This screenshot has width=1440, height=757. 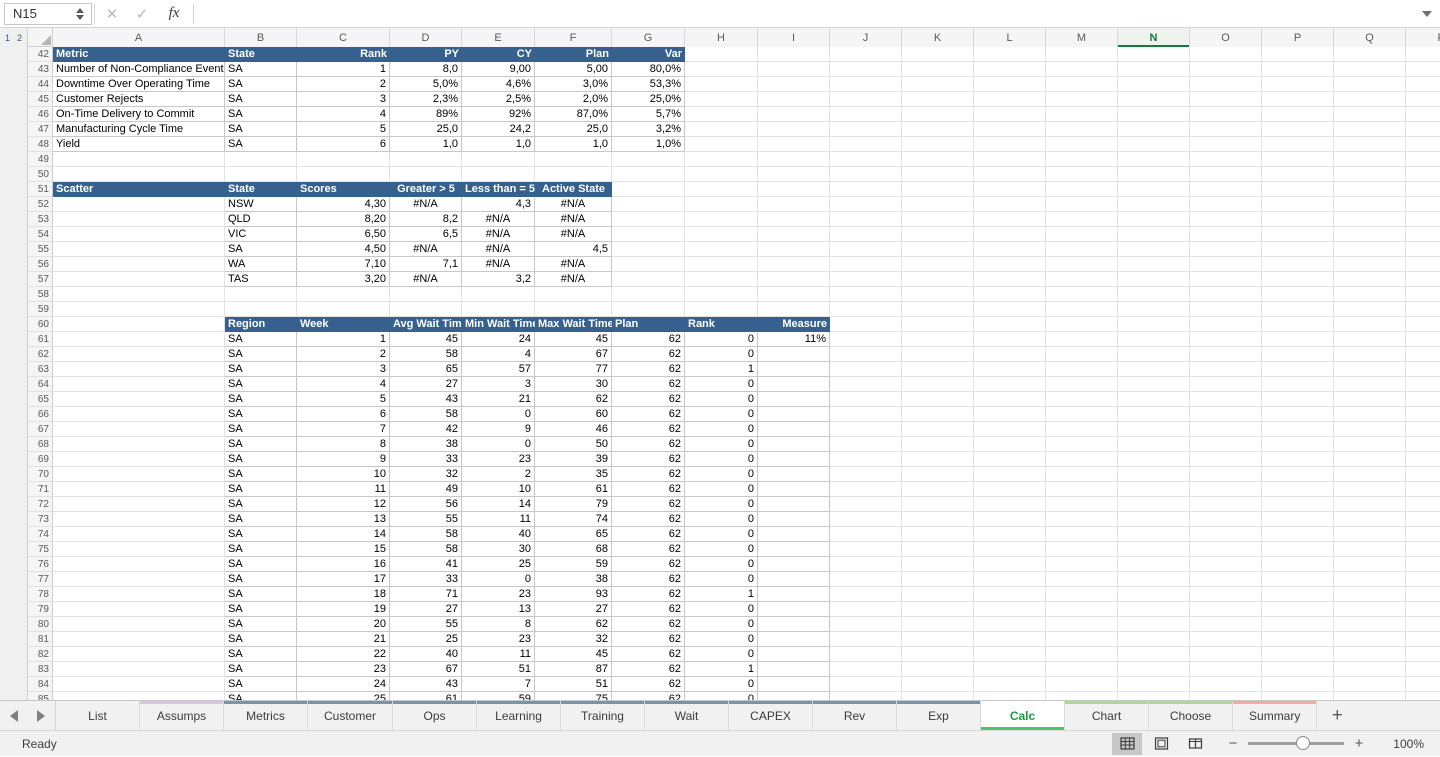 I want to click on row-header-65: 65, so click(x=40, y=399).